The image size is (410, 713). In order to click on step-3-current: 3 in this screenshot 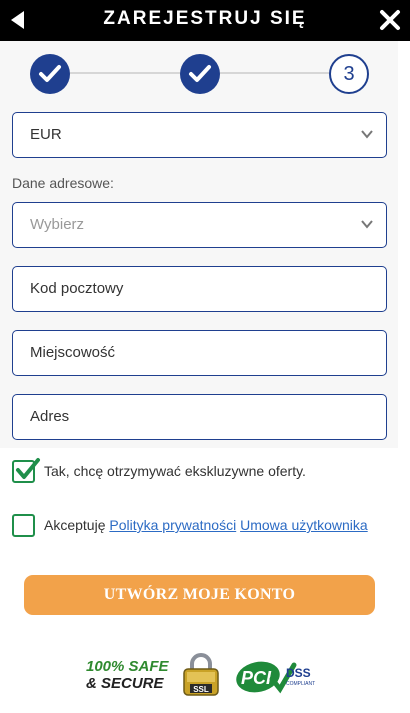, I will do `click(349, 74)`.